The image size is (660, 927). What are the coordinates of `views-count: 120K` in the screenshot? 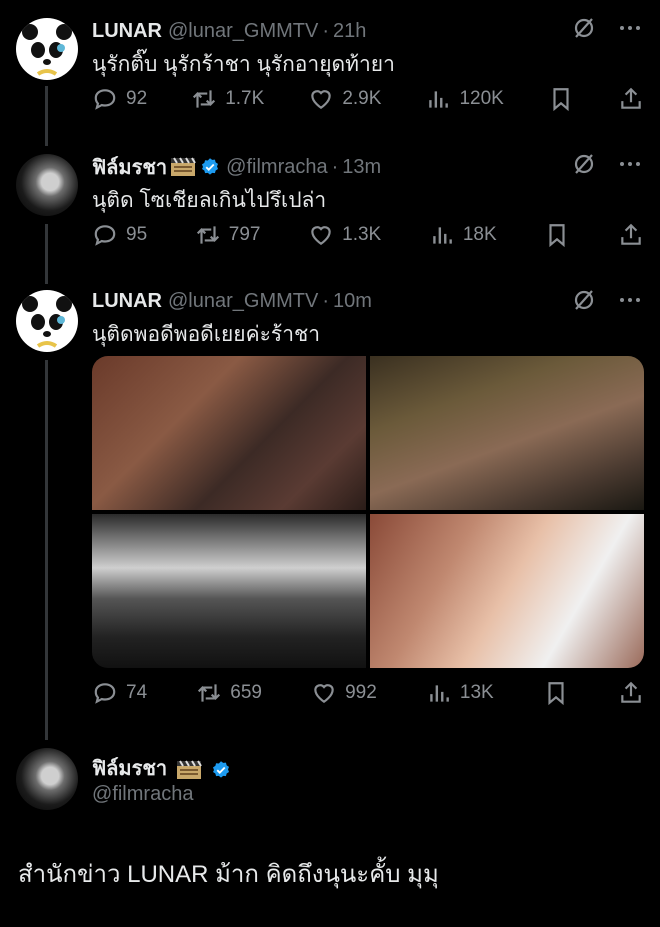 It's located at (481, 98).